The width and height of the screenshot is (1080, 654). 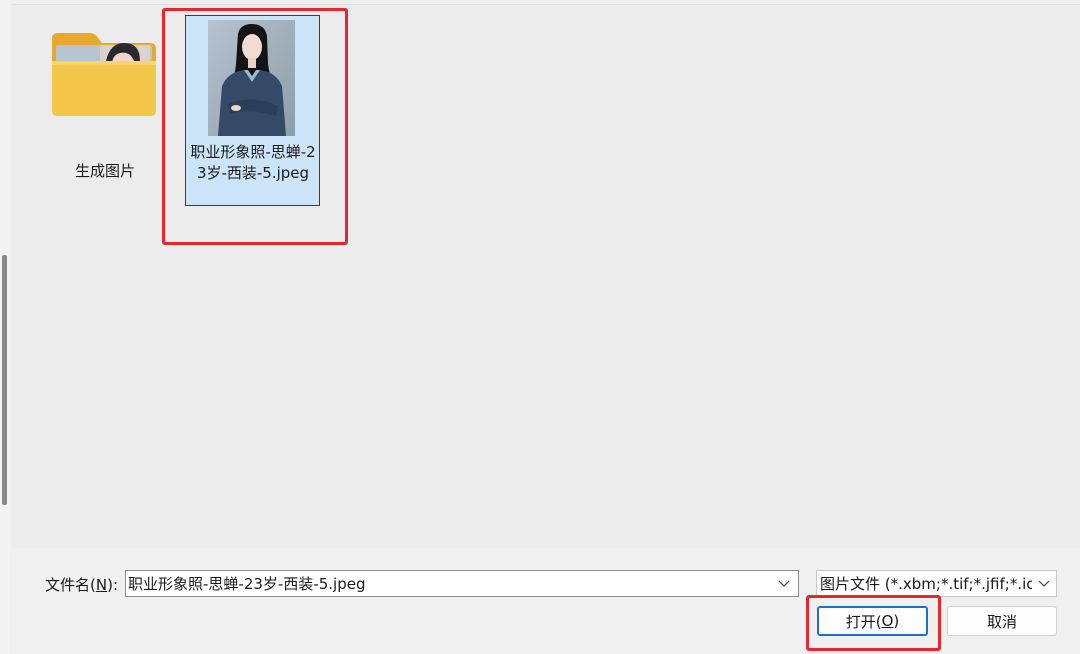 I want to click on filetype-dropdown: 图片文件 (*.xbm;*.tif;*.jfif;*.ico;, so click(x=936, y=583).